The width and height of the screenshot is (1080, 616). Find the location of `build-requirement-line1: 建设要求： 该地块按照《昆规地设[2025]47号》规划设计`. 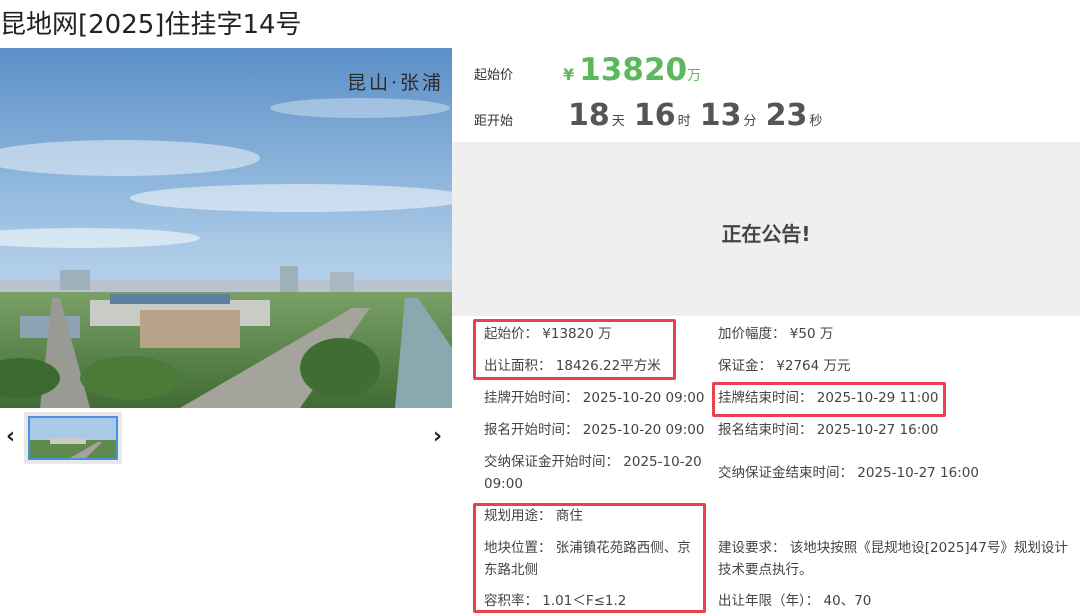

build-requirement-line1: 建设要求： 该地块按照《昆规地设[2025]47号》规划设计 is located at coordinates (893, 548).